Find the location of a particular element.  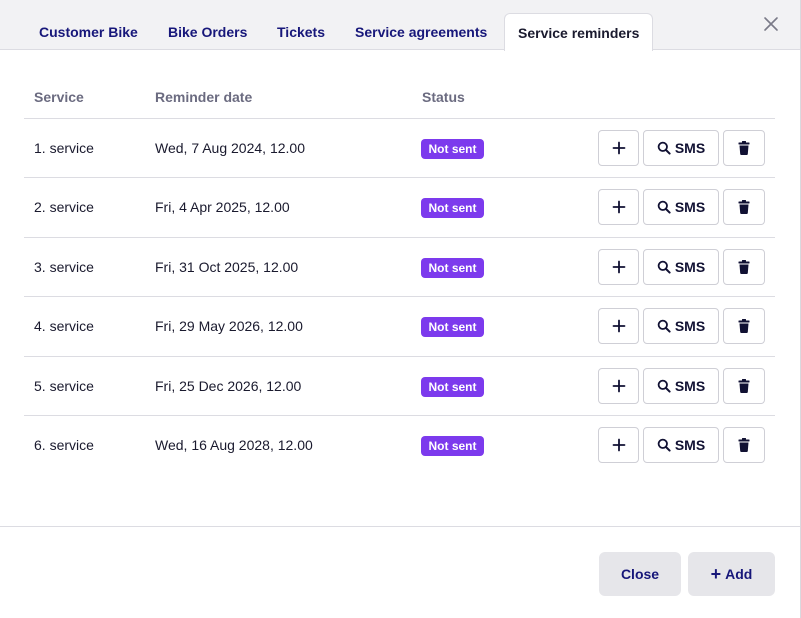

service-cell: 5. service is located at coordinates (64, 386).